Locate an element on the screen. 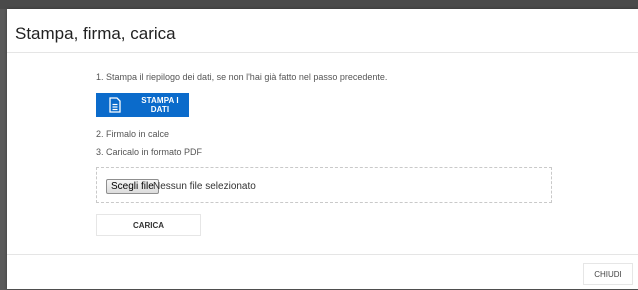 Image resolution: width=638 pixels, height=290 pixels. close-button: CHIUDI is located at coordinates (608, 274).